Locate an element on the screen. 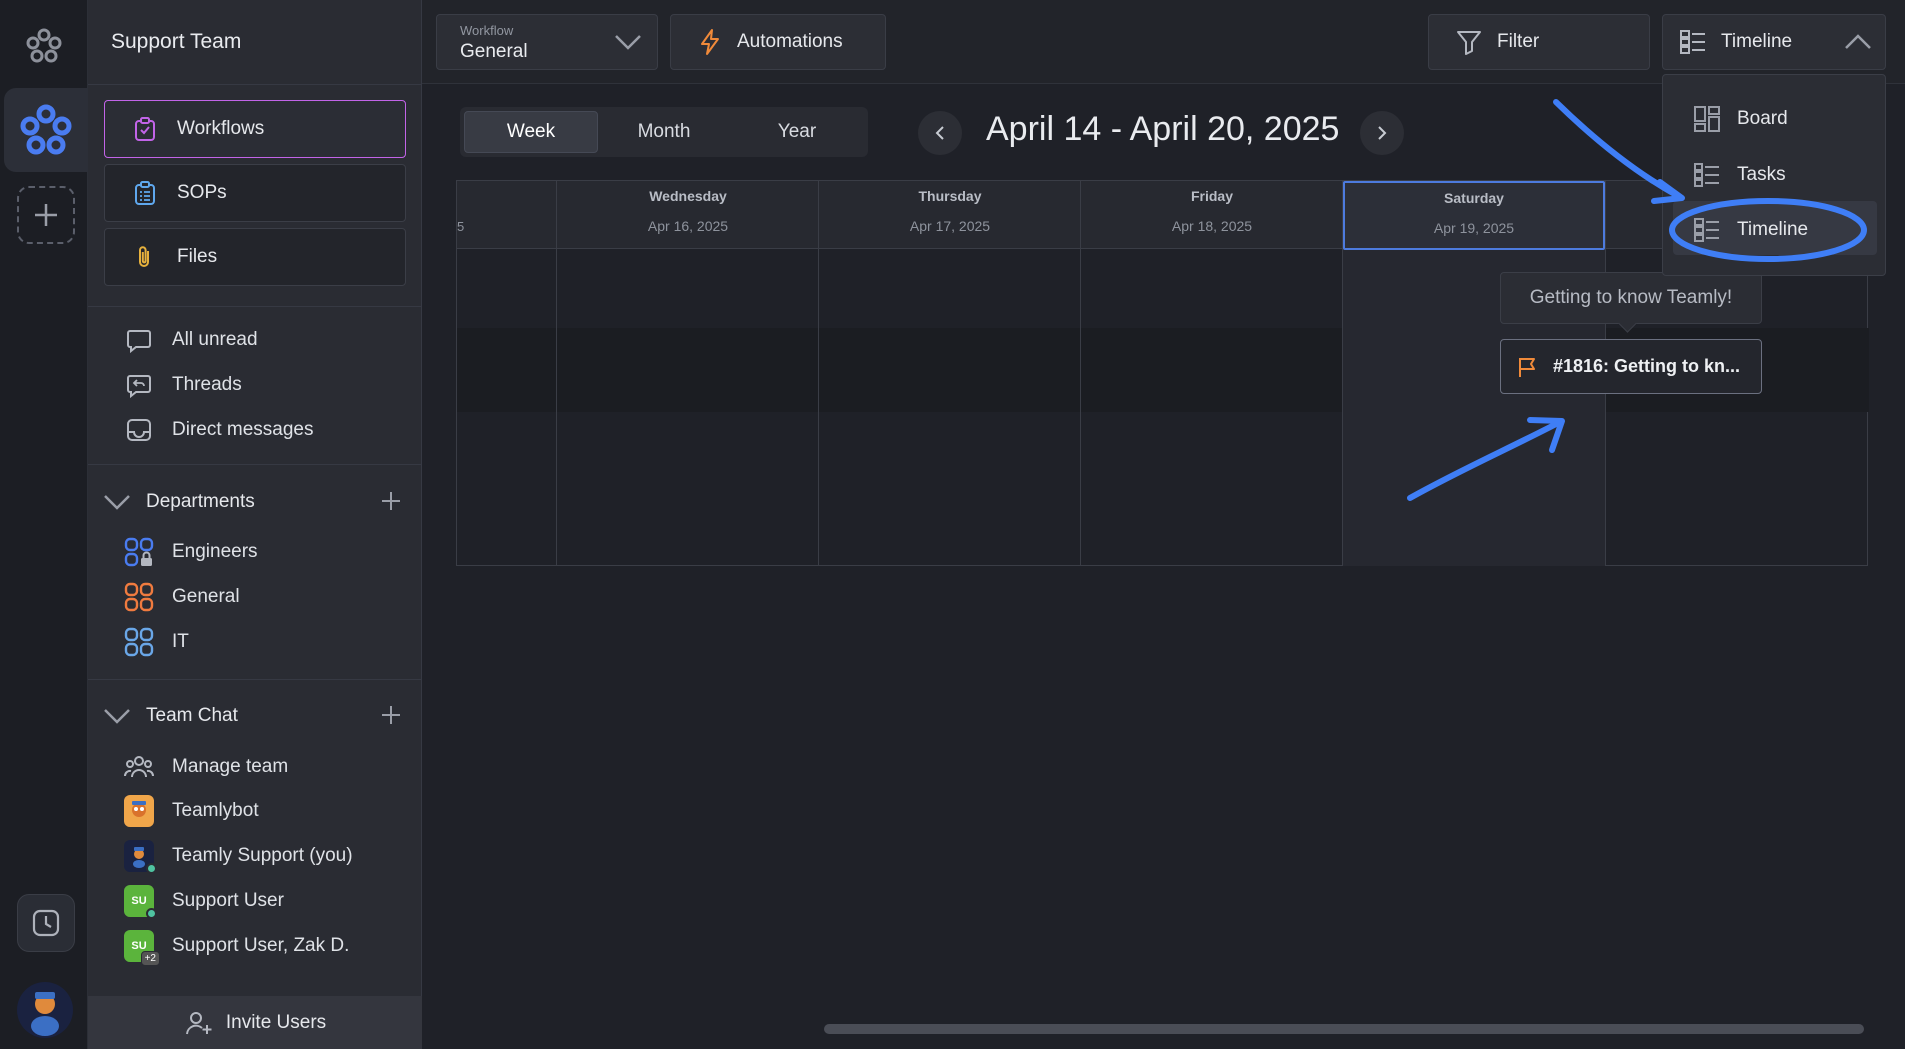 This screenshot has width=1905, height=1049. member-count-badge: +2 is located at coordinates (150, 958).